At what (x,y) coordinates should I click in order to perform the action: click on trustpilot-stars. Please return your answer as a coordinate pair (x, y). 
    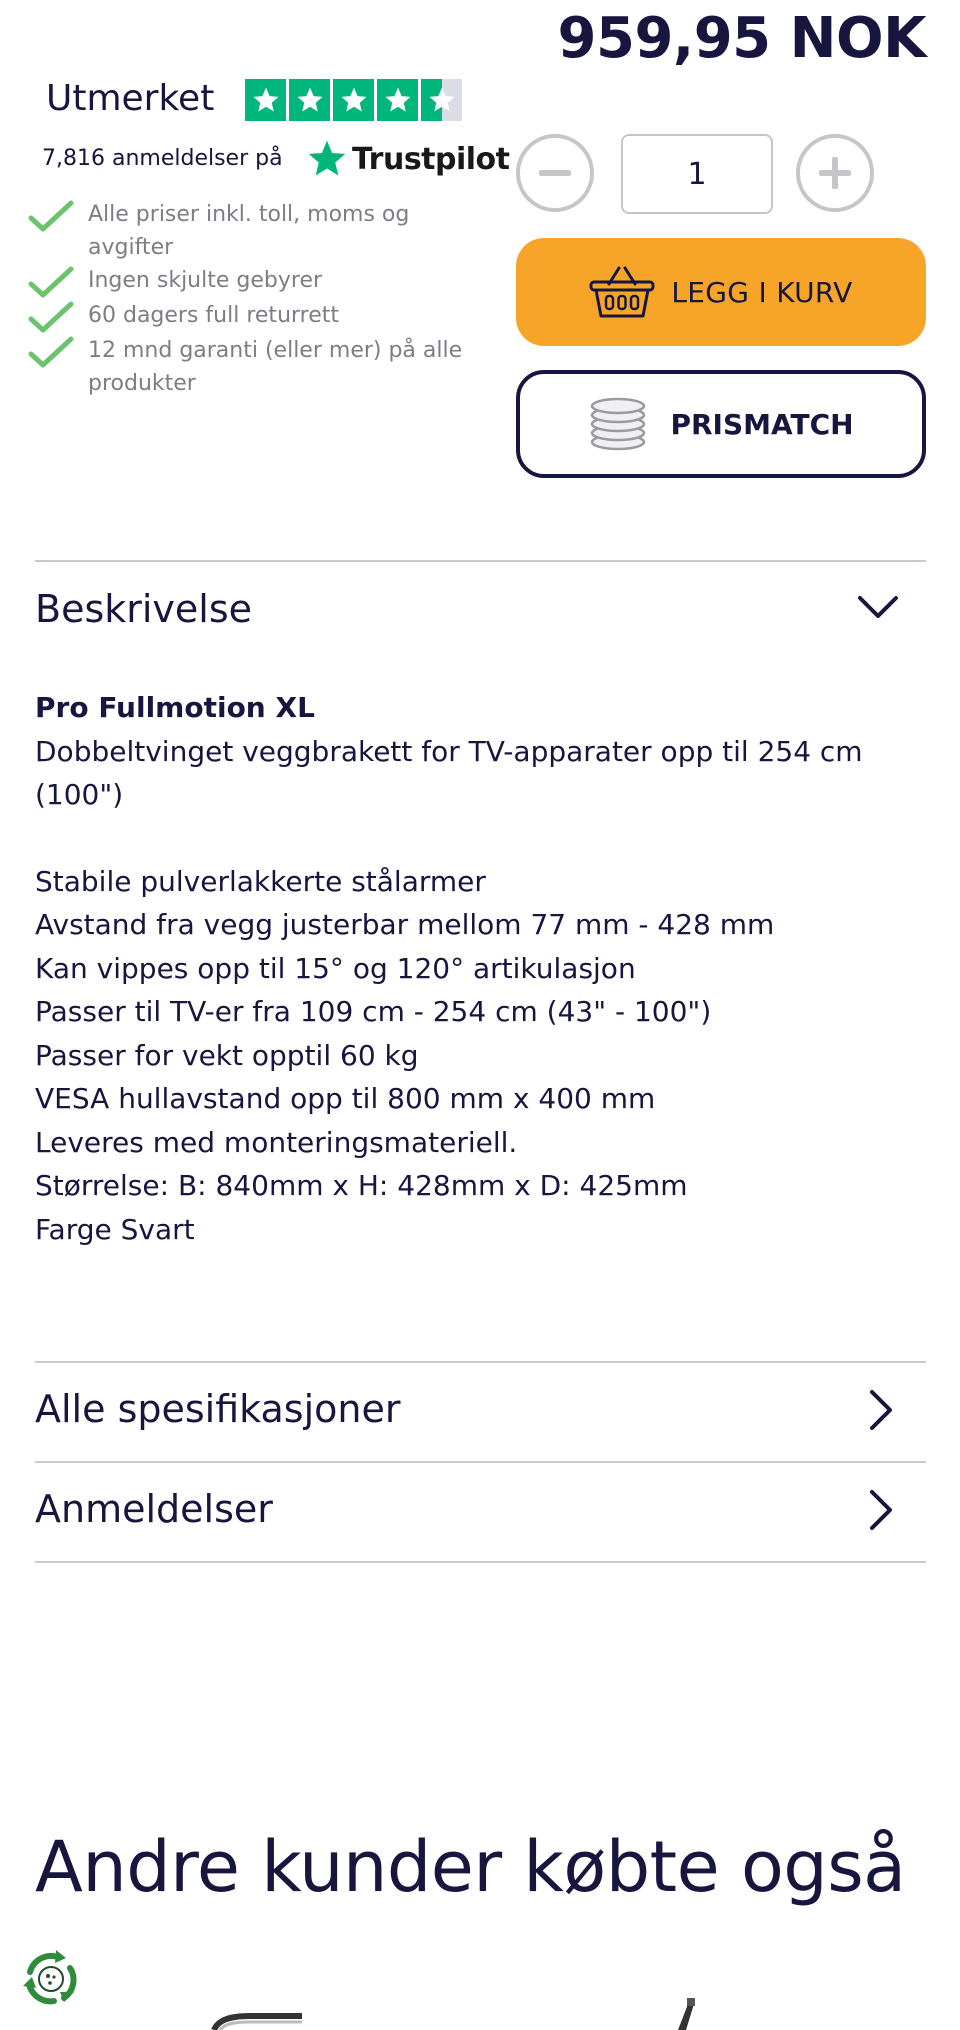
    Looking at the image, I should click on (353, 100).